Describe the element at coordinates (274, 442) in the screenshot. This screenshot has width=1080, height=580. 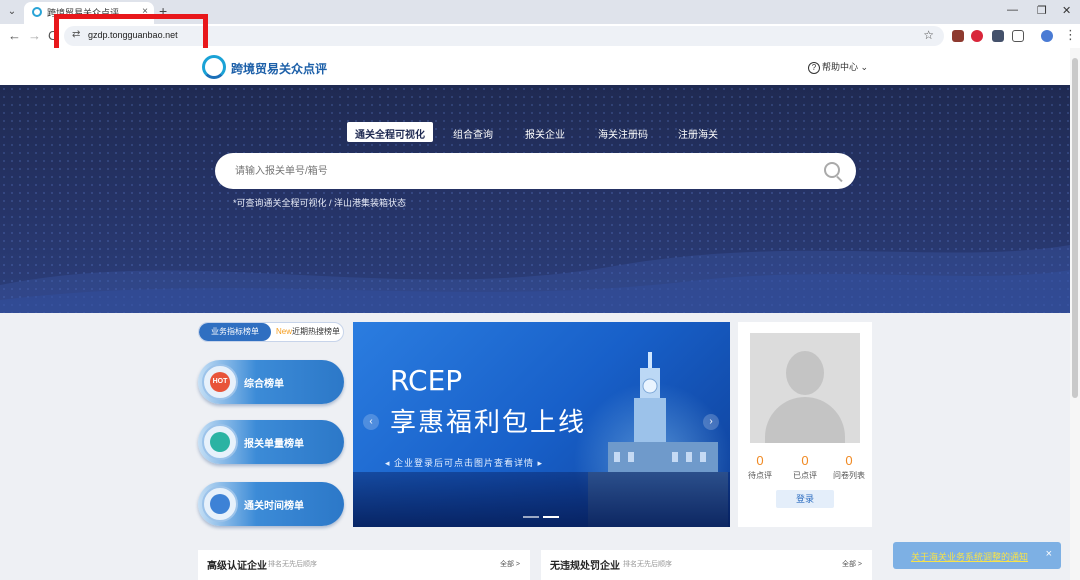
I see `declaration-volume-ranking-label: 报关单量榜单` at that location.